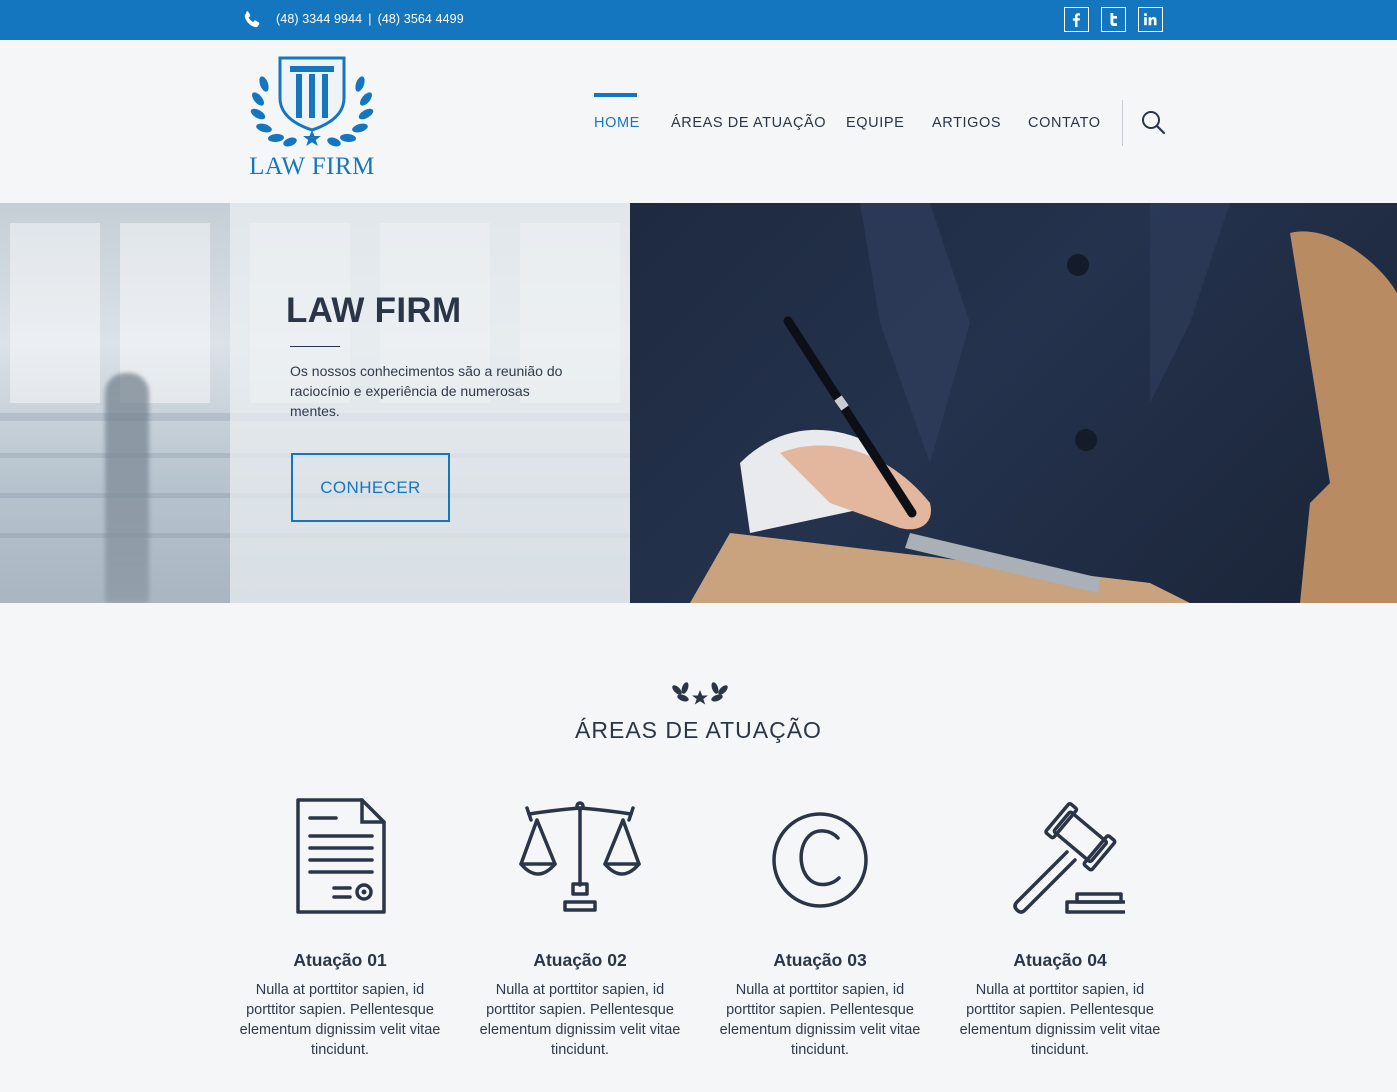 The width and height of the screenshot is (1397, 1092). Describe the element at coordinates (580, 856) in the screenshot. I see `scales-icon` at that location.